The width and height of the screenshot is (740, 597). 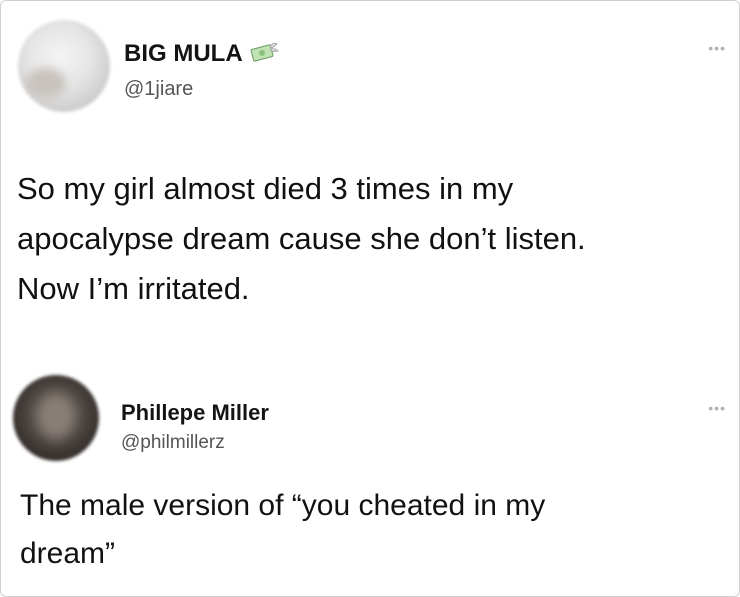 What do you see at coordinates (264, 52) in the screenshot?
I see `money-with-wings-icon` at bounding box center [264, 52].